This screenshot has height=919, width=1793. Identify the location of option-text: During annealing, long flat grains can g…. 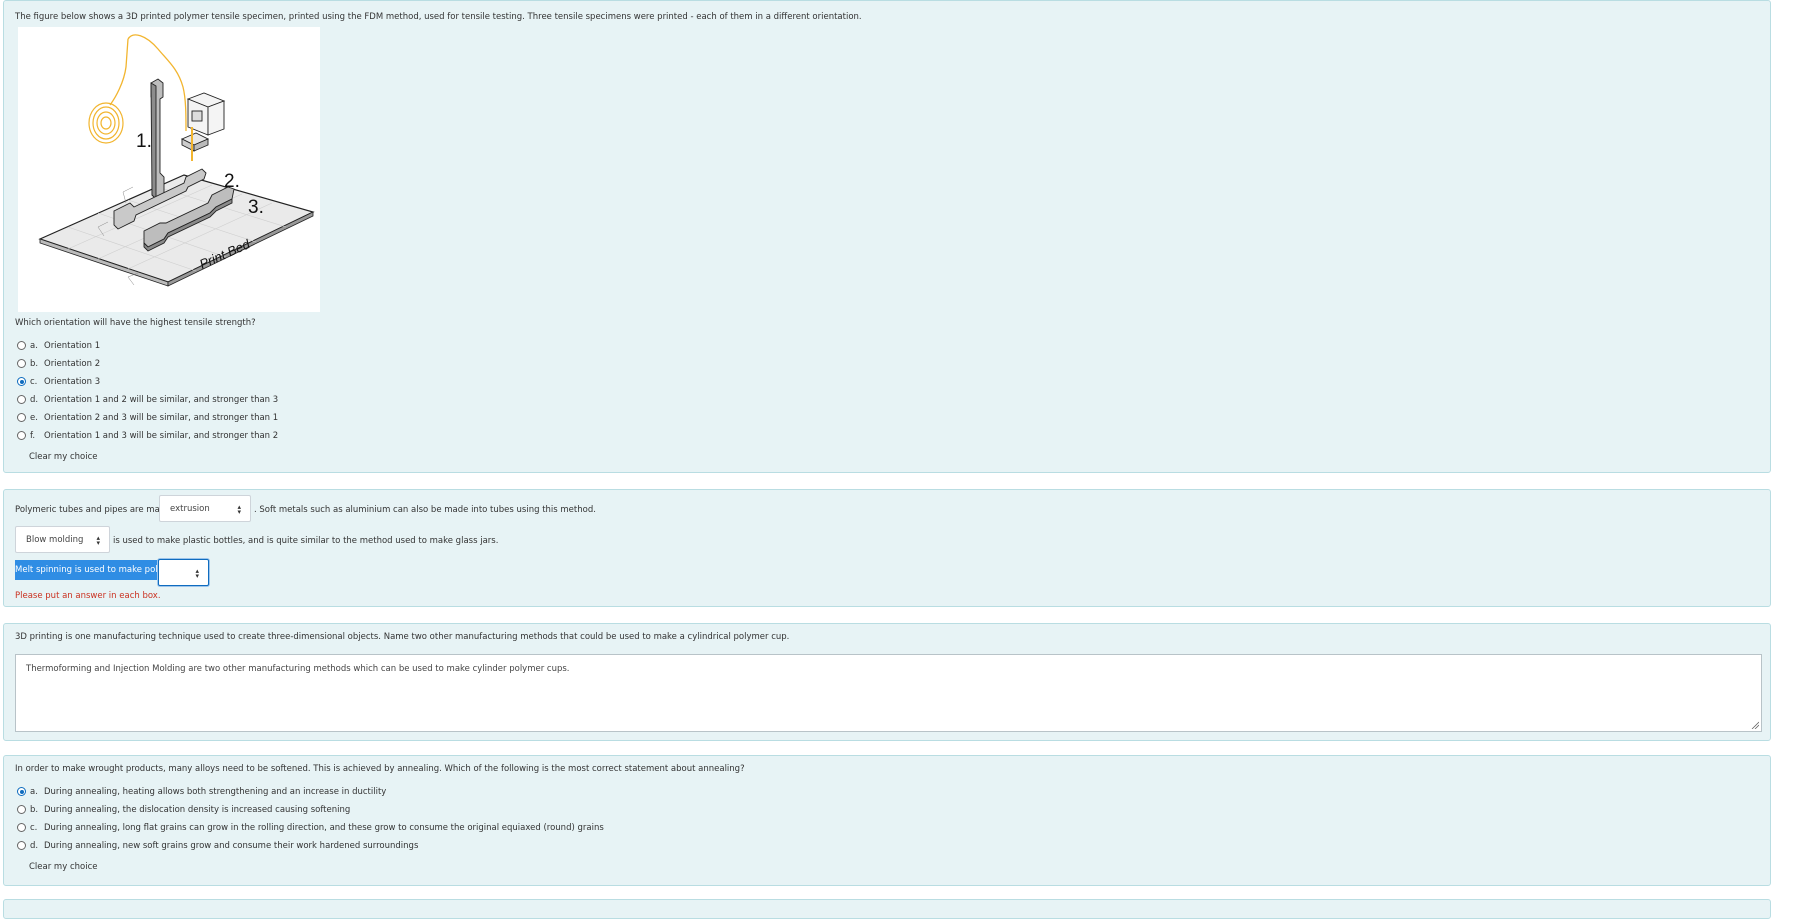
(324, 828).